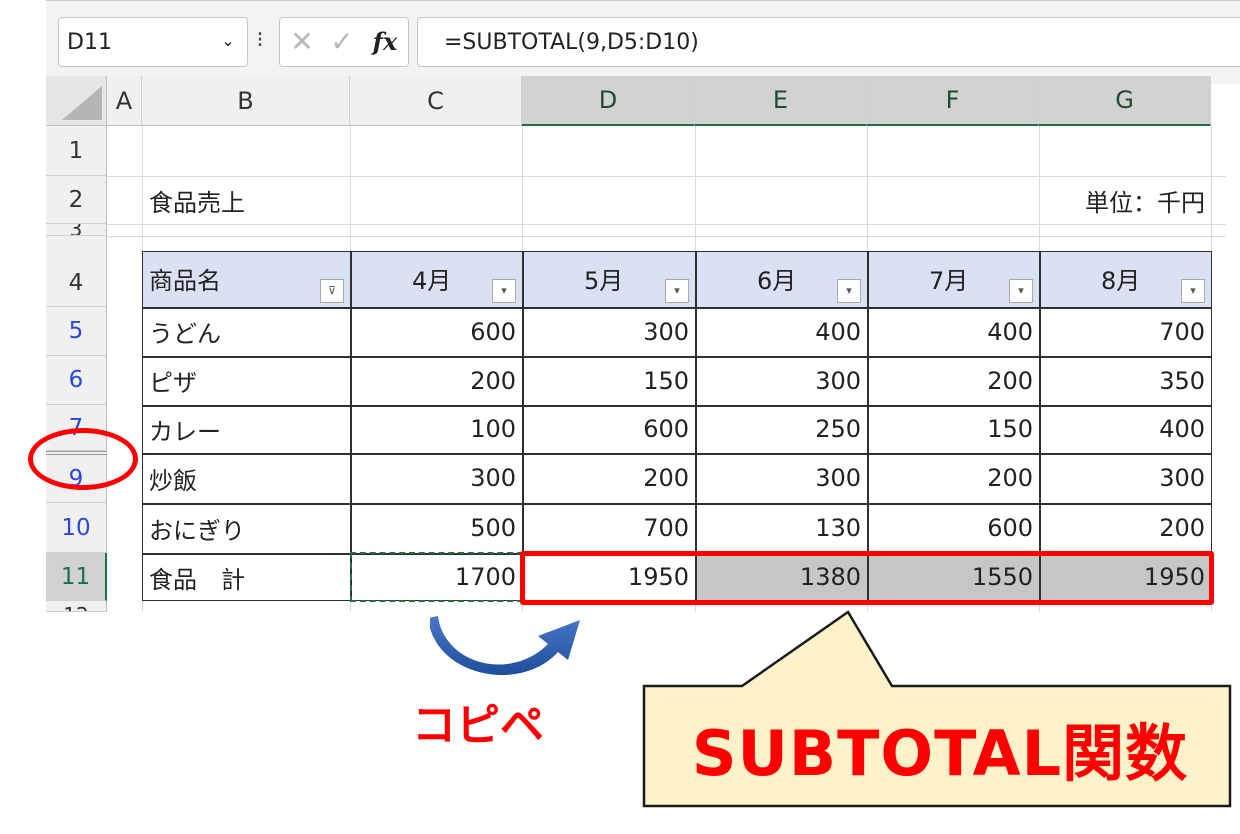 The height and width of the screenshot is (834, 1240). I want to click on row-header-11: 11, so click(76, 577).